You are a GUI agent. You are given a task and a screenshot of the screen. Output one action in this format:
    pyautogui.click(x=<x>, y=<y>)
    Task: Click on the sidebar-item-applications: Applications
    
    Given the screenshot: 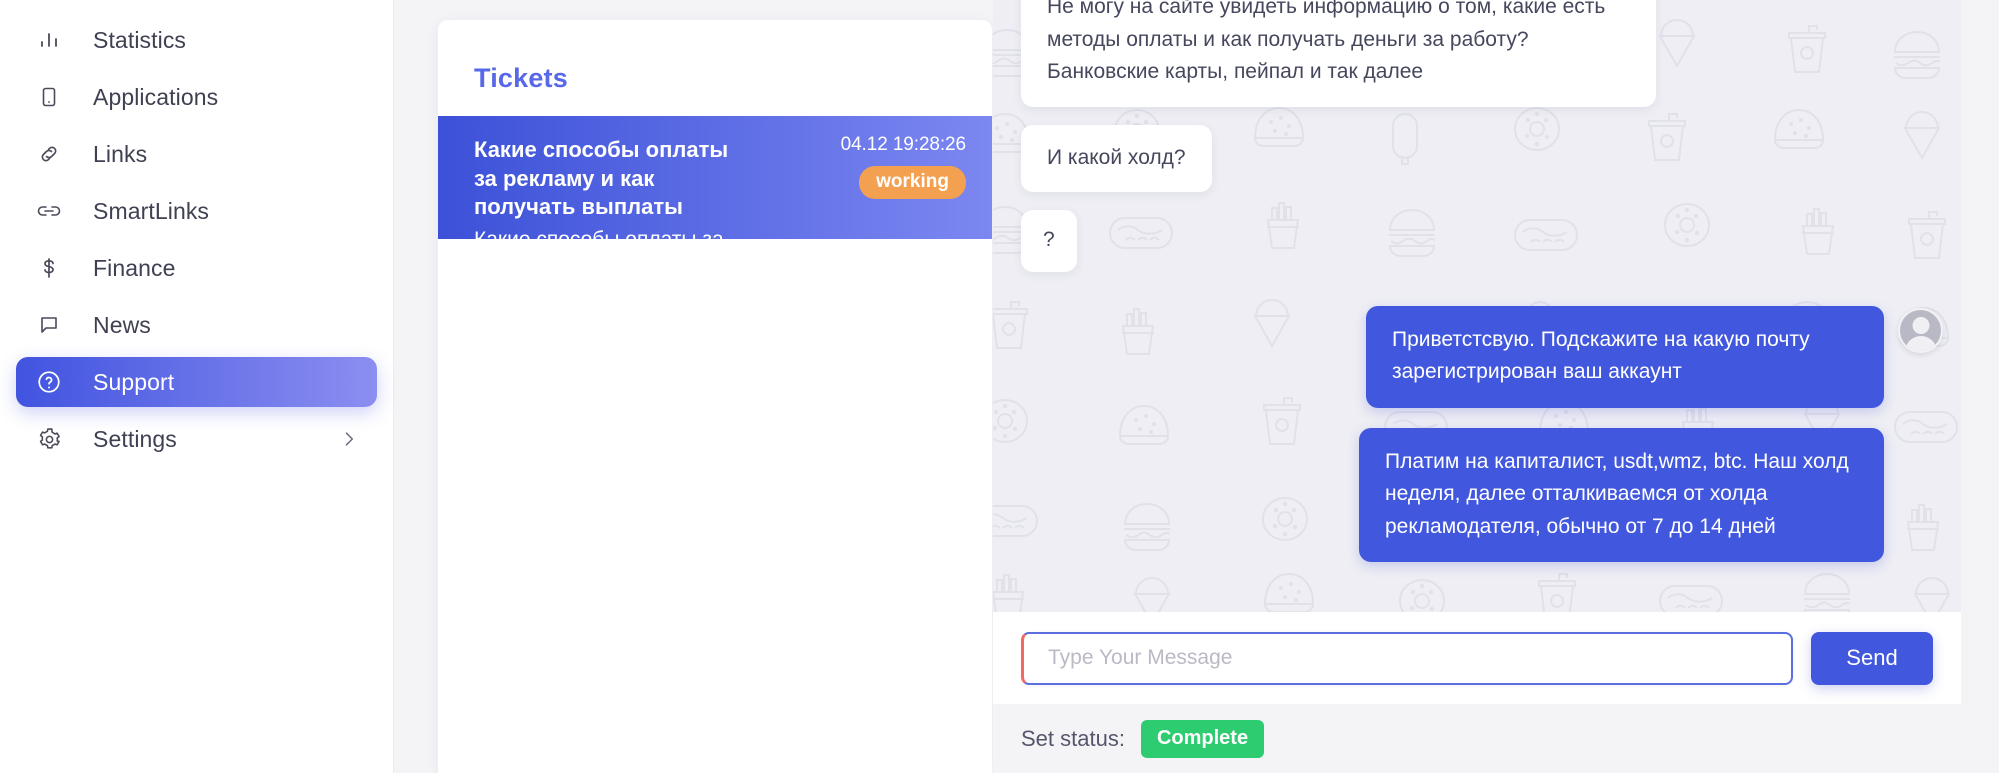 What is the action you would take?
    pyautogui.click(x=196, y=97)
    